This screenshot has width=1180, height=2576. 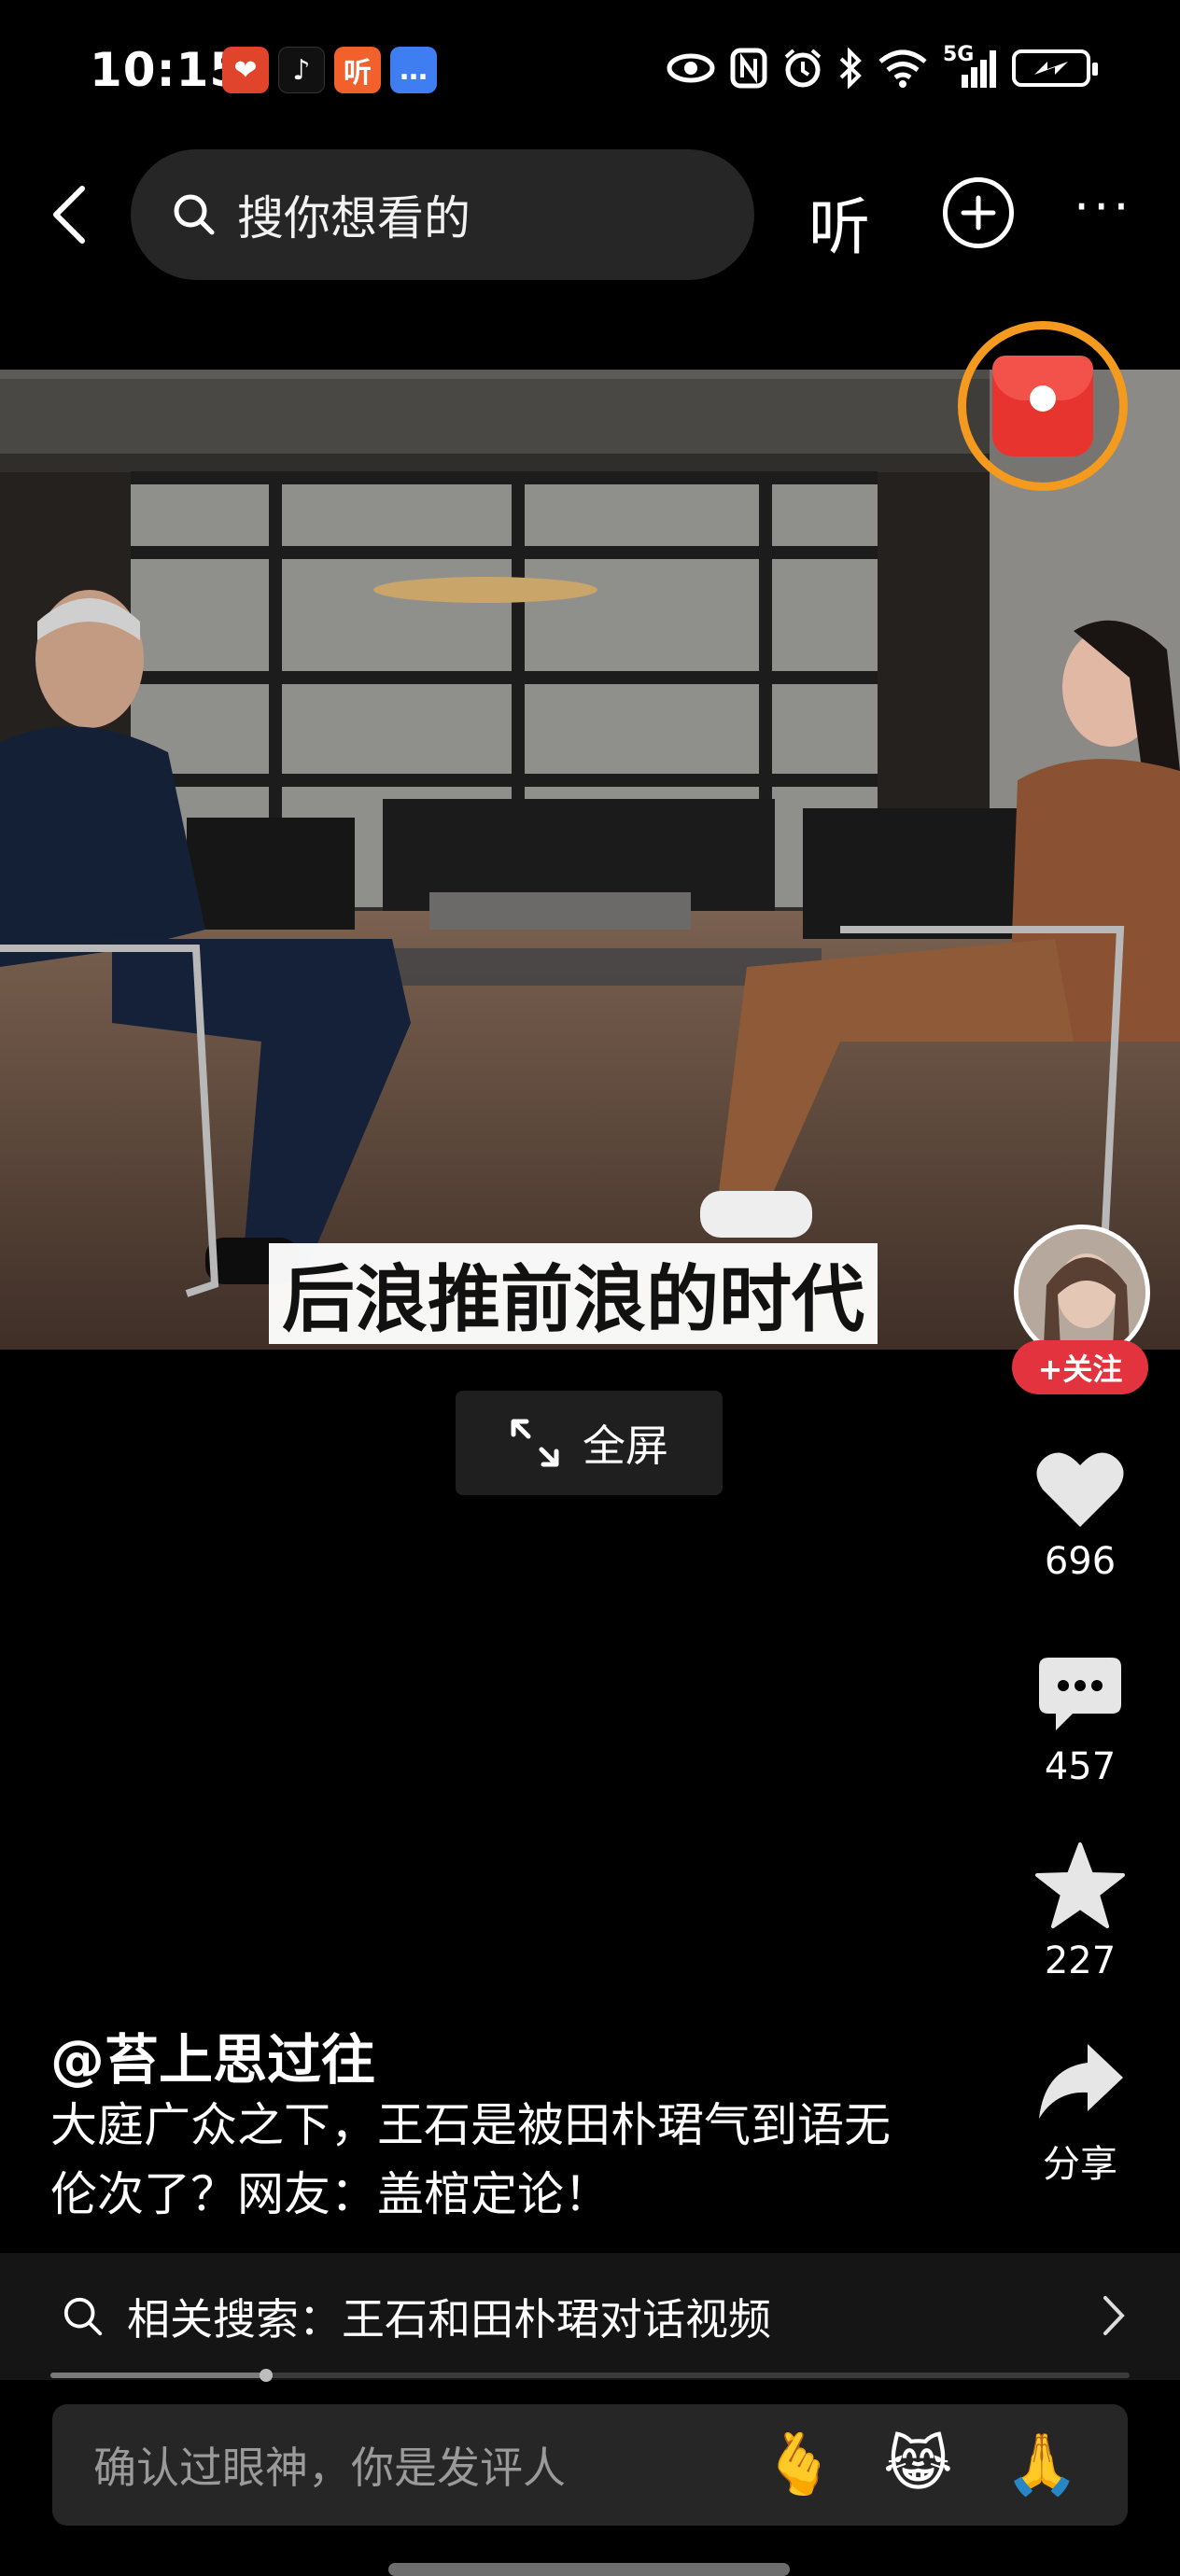 I want to click on red-packet-icon, so click(x=1042, y=406).